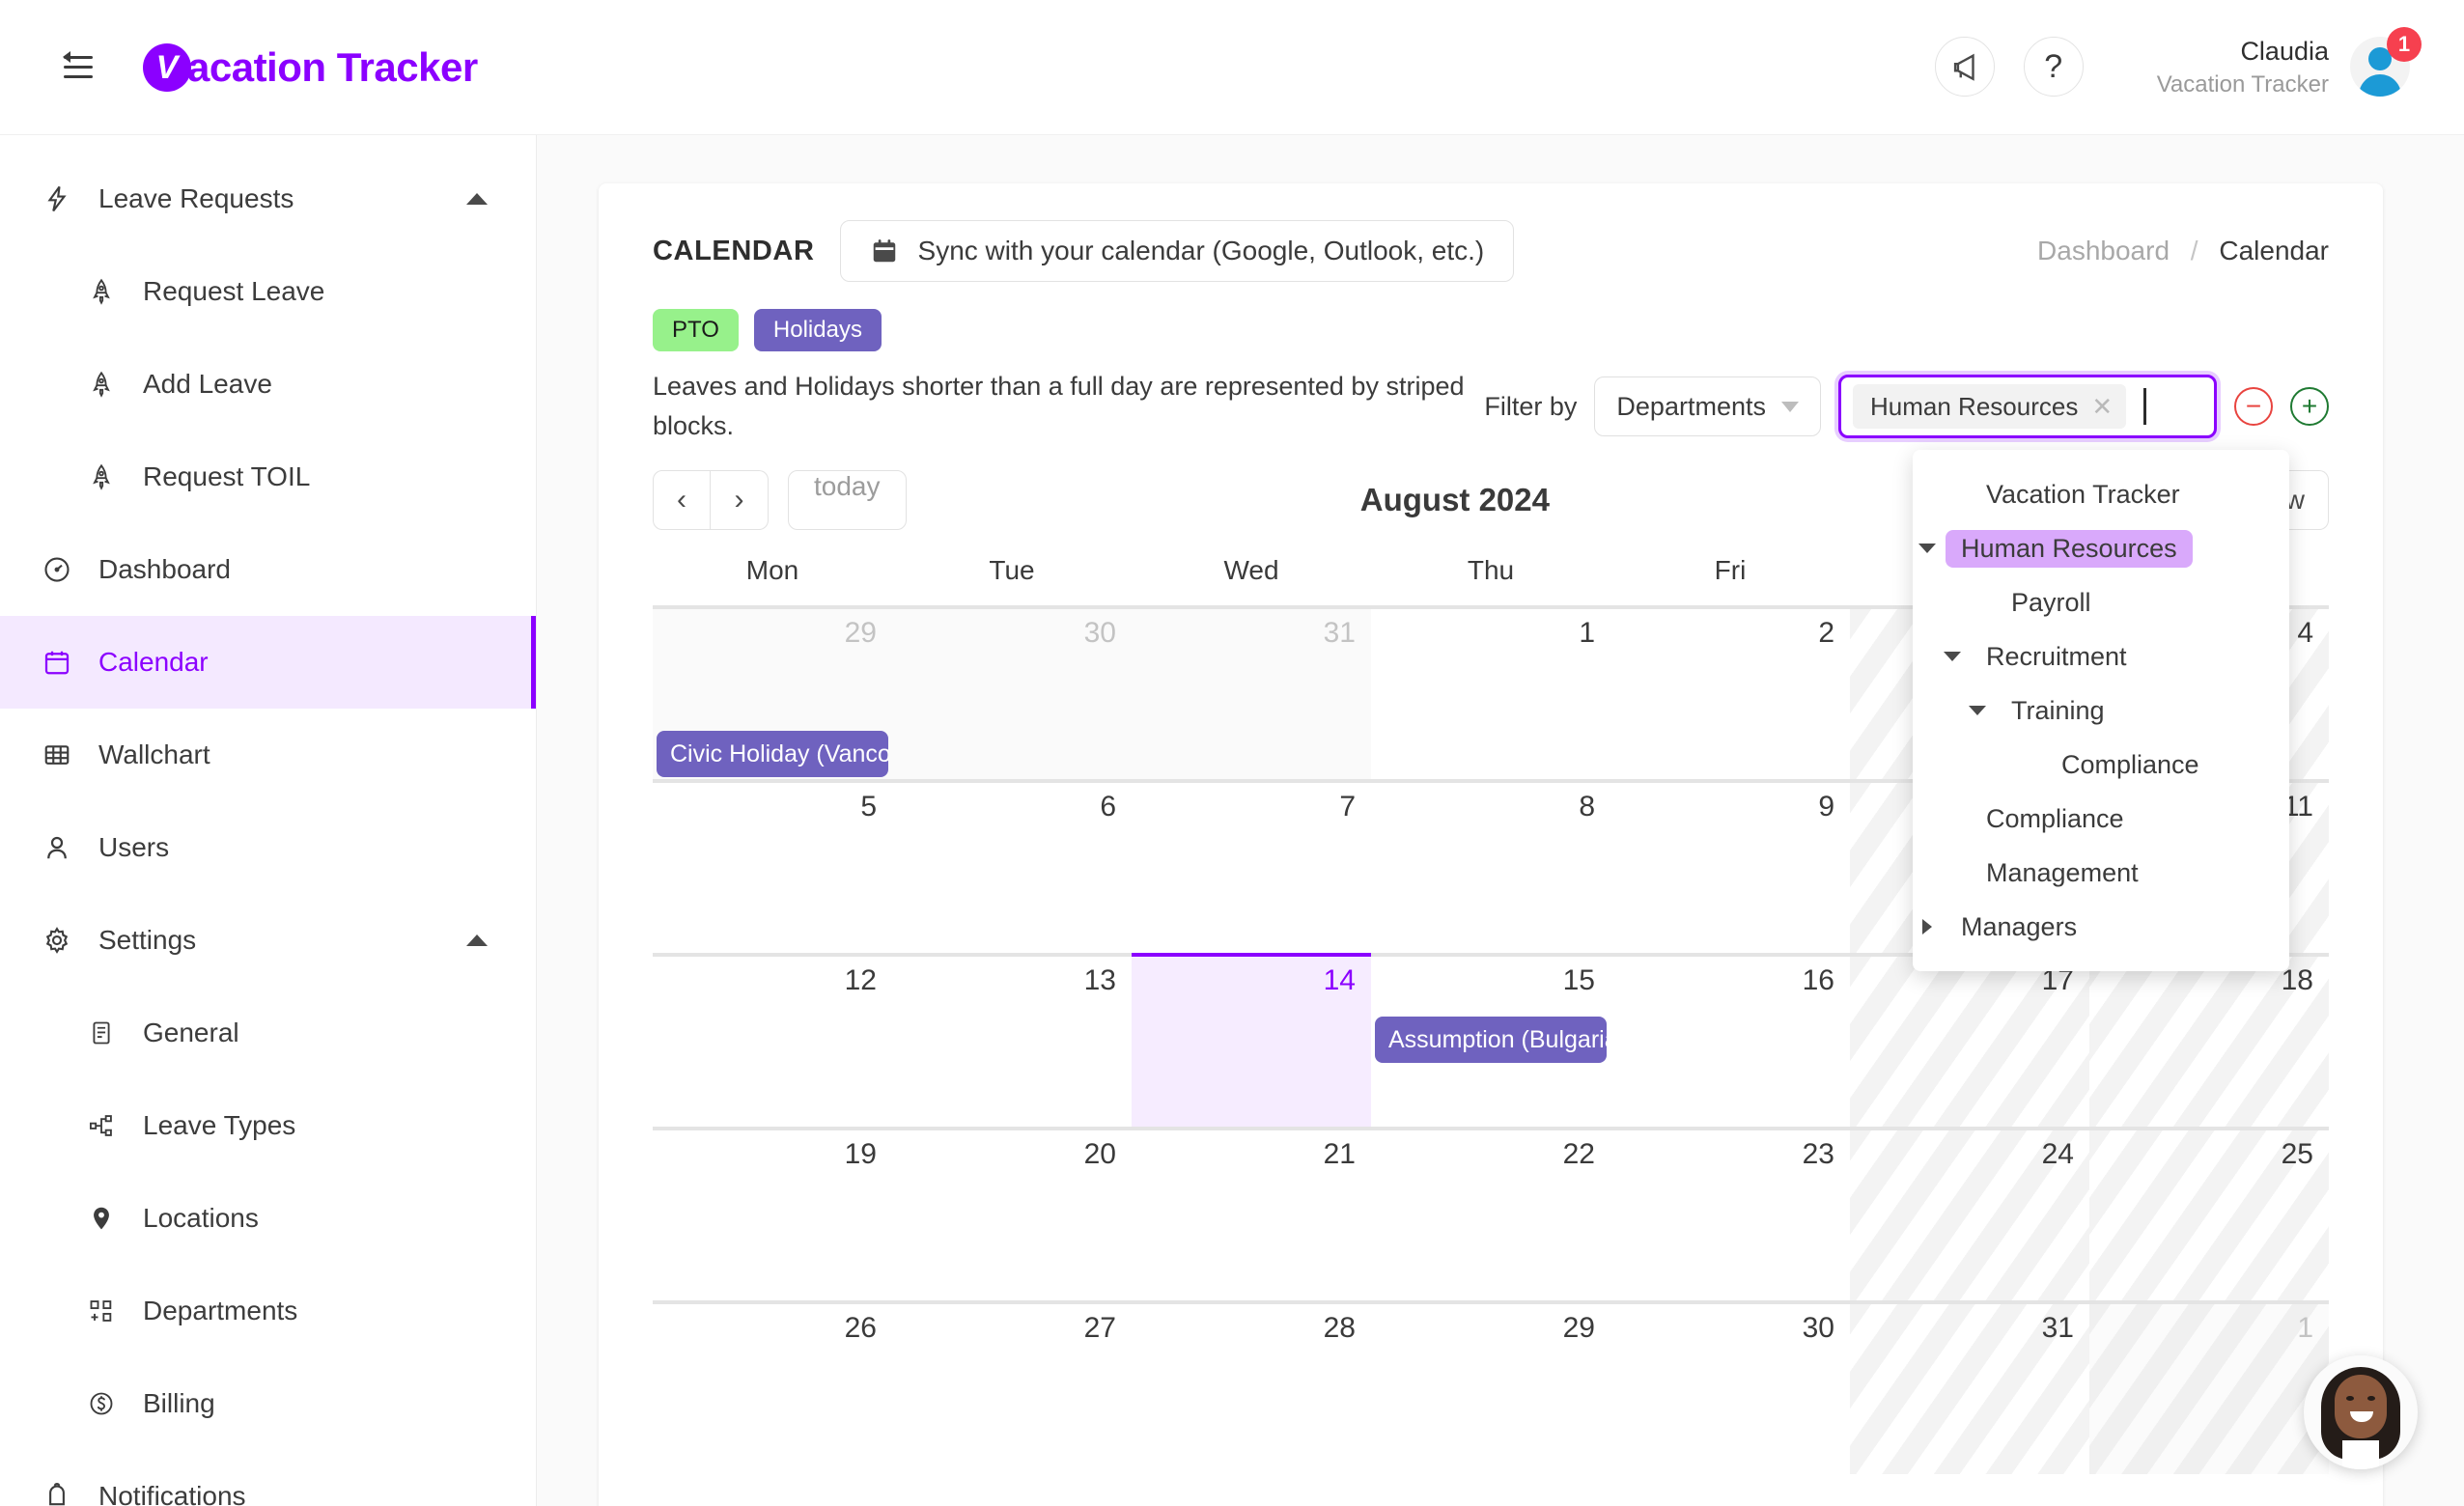  I want to click on today-button: today, so click(848, 500).